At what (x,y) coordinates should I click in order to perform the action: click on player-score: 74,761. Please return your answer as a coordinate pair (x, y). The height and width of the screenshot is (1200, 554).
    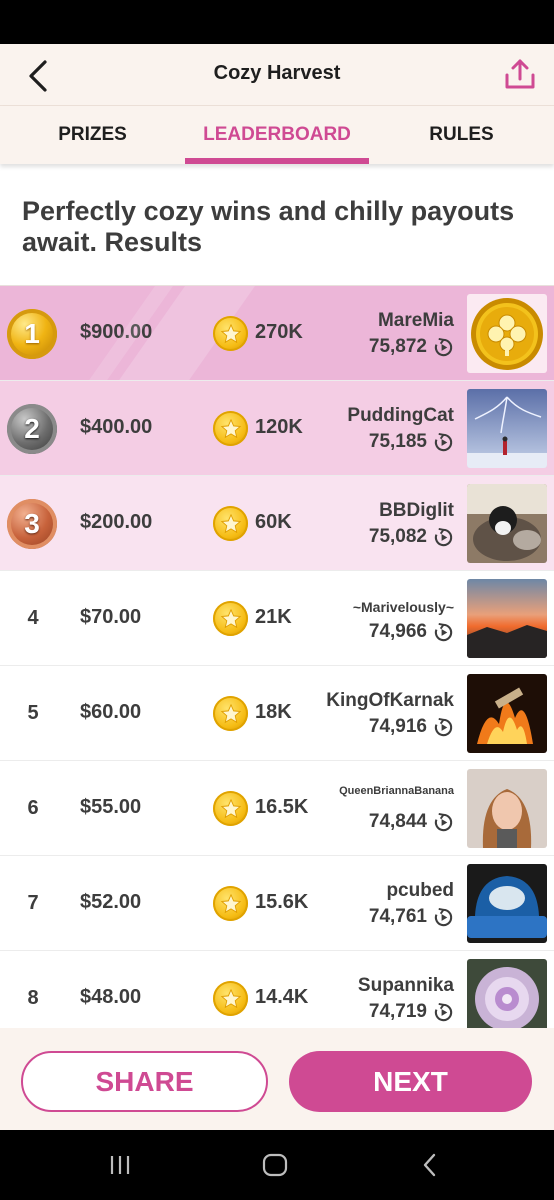
    Looking at the image, I should click on (411, 917).